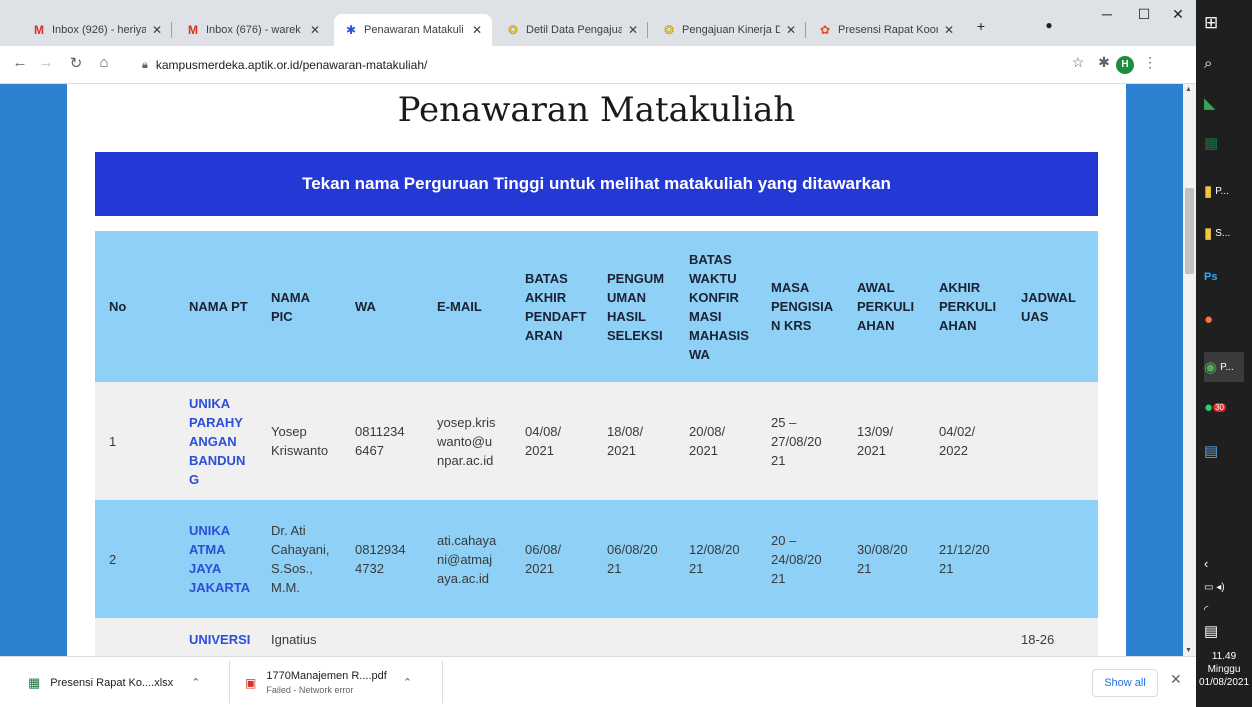  What do you see at coordinates (128, 682) in the screenshot?
I see `download-item-xlsx: ▦ Presensi Rapat Ko....xlsx ⌃` at bounding box center [128, 682].